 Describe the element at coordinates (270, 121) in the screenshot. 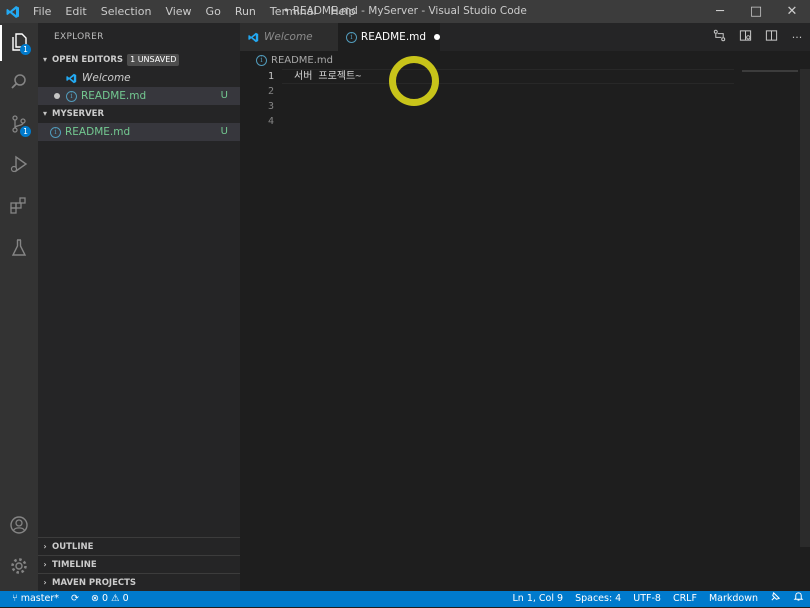

I see `line-number: 4` at that location.